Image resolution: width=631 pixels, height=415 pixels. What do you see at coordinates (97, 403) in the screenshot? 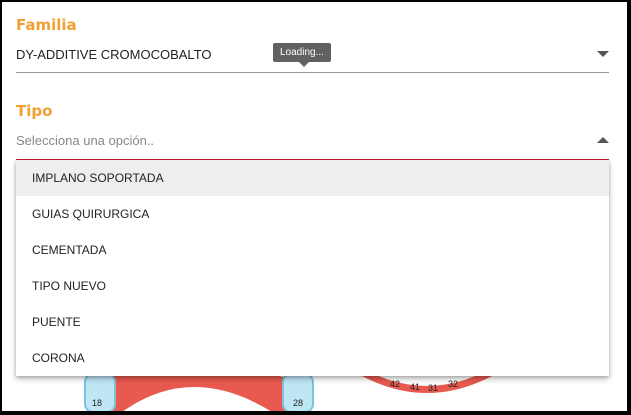
I see `tooth-number-18: 18` at bounding box center [97, 403].